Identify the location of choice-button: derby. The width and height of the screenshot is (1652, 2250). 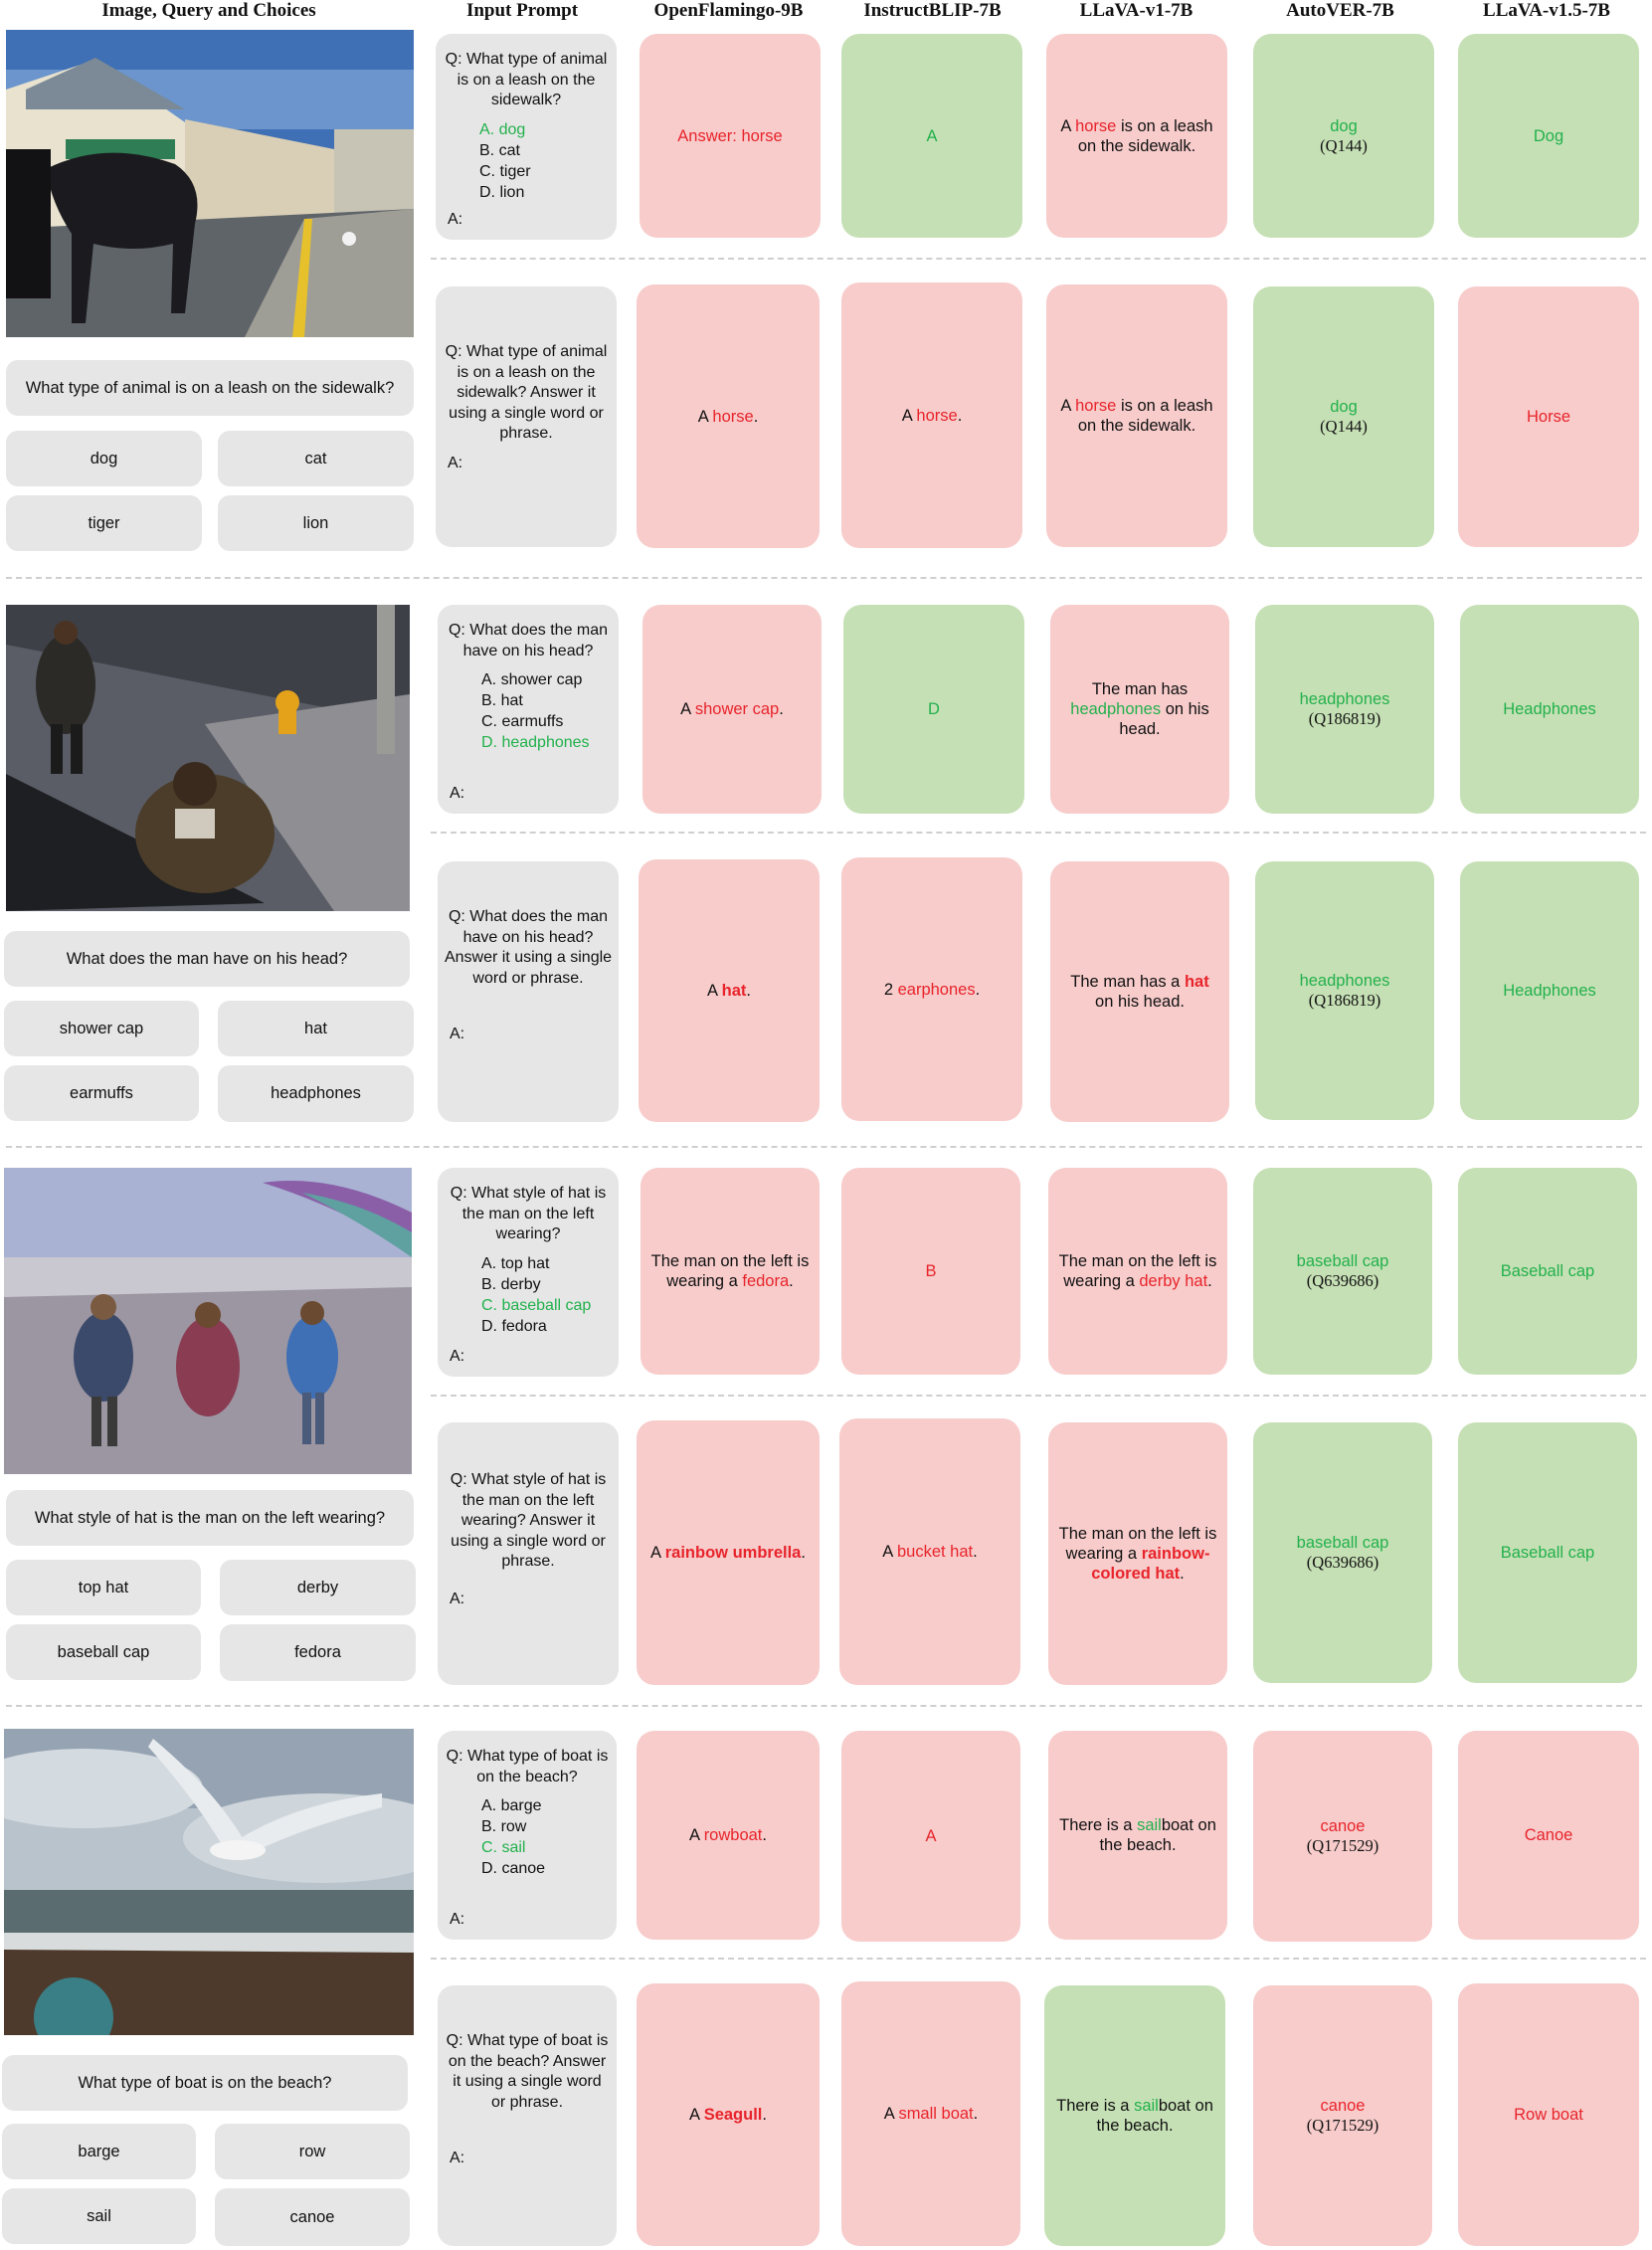
(318, 1587).